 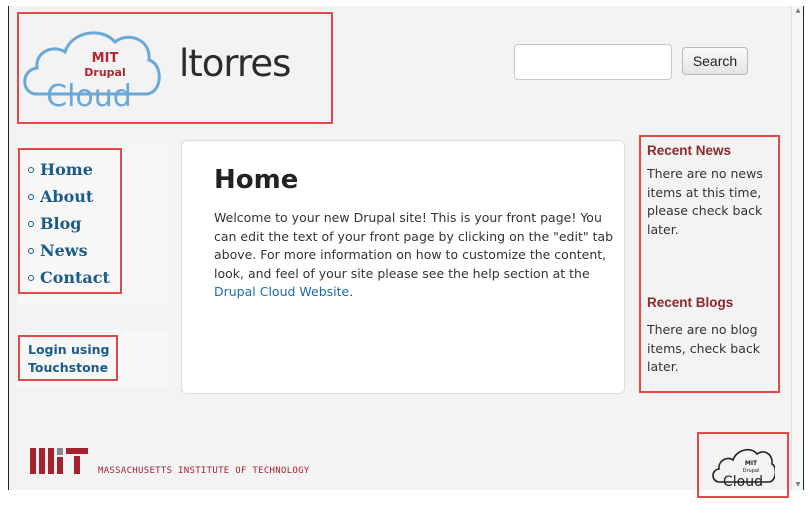 I want to click on scroll-up-arrow-icon: ▲, so click(x=798, y=11).